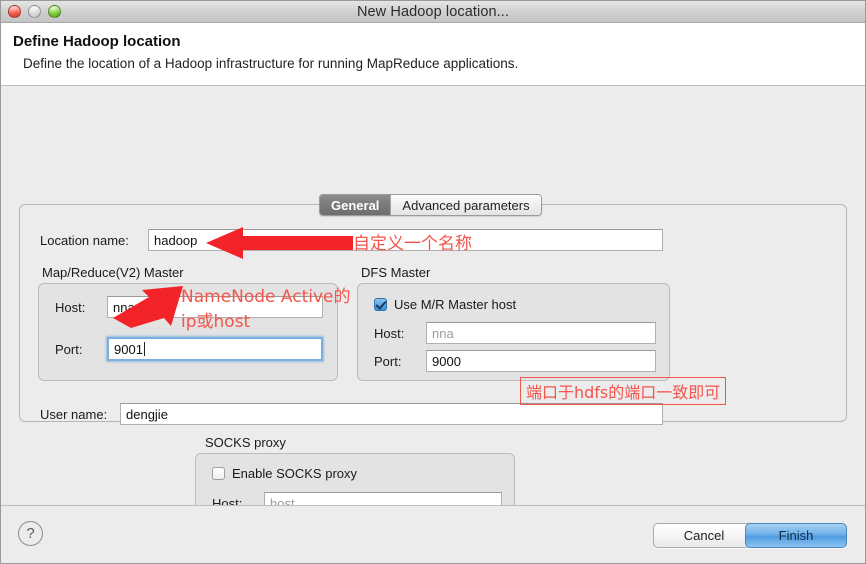  I want to click on dfs-host-label: Host:, so click(389, 333).